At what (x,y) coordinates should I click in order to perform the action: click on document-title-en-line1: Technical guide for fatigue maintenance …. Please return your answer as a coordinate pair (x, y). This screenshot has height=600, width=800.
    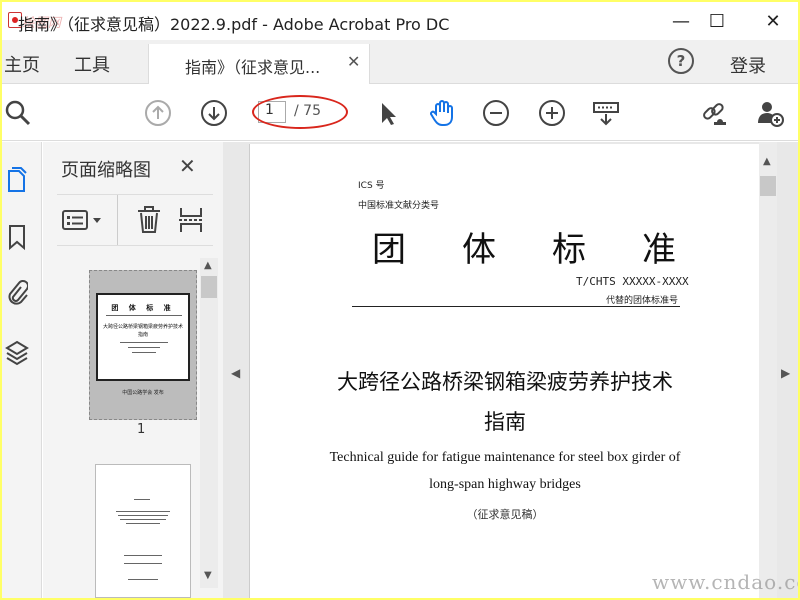
    Looking at the image, I should click on (505, 457).